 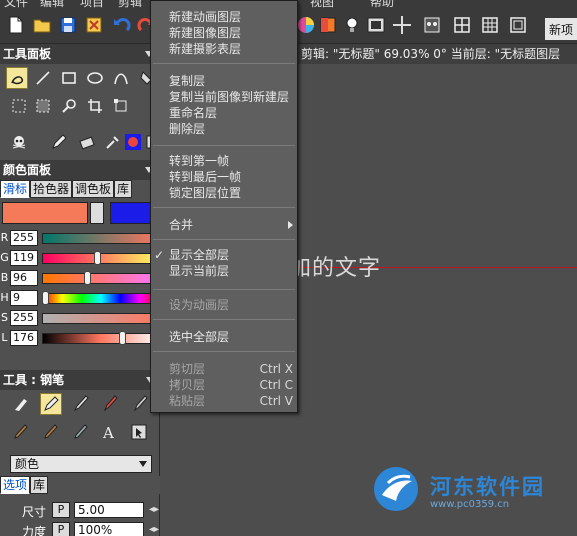 I want to click on zoom-icon, so click(x=69, y=106).